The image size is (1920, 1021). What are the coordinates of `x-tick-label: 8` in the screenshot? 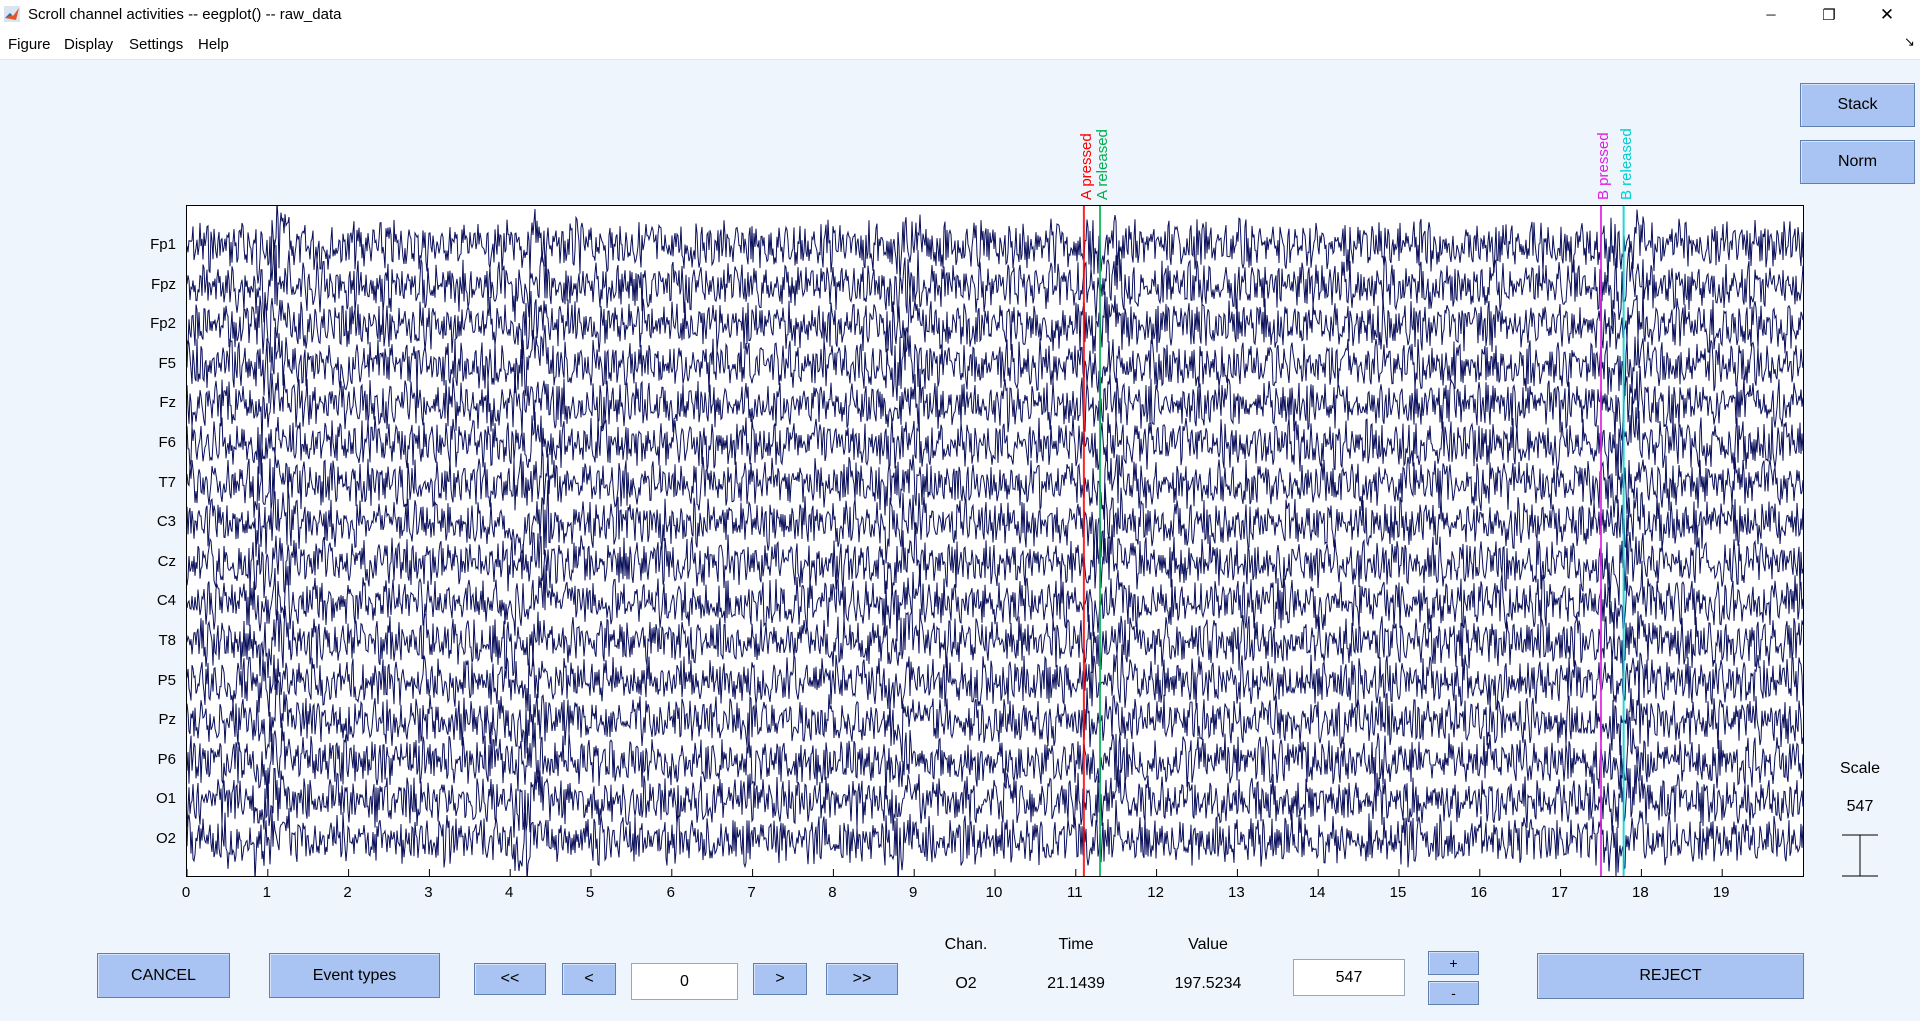 It's located at (832, 892).